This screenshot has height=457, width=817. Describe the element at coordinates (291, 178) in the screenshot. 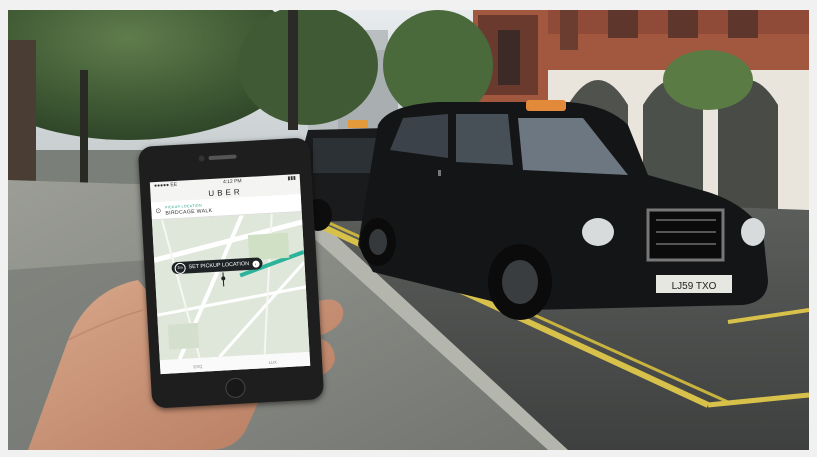

I see `battery-icon: ▮▮▮` at that location.